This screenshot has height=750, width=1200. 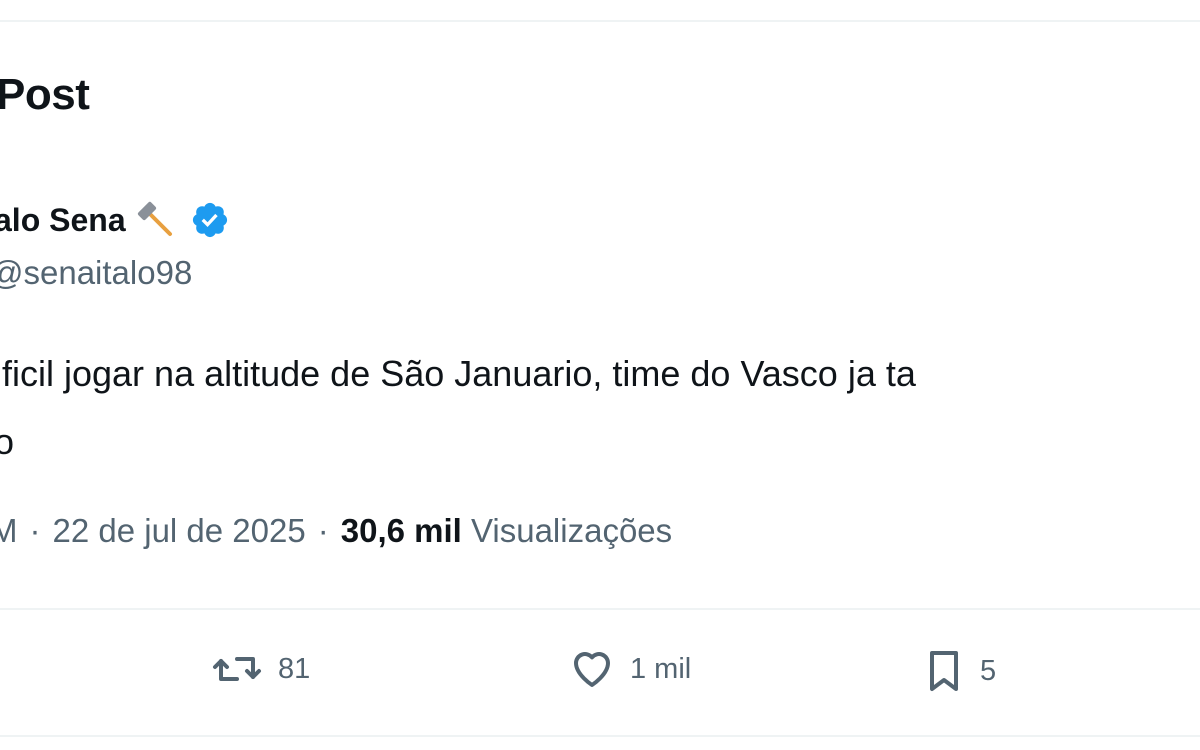 What do you see at coordinates (401, 530) in the screenshot?
I see `views-count: 30,6 mil` at bounding box center [401, 530].